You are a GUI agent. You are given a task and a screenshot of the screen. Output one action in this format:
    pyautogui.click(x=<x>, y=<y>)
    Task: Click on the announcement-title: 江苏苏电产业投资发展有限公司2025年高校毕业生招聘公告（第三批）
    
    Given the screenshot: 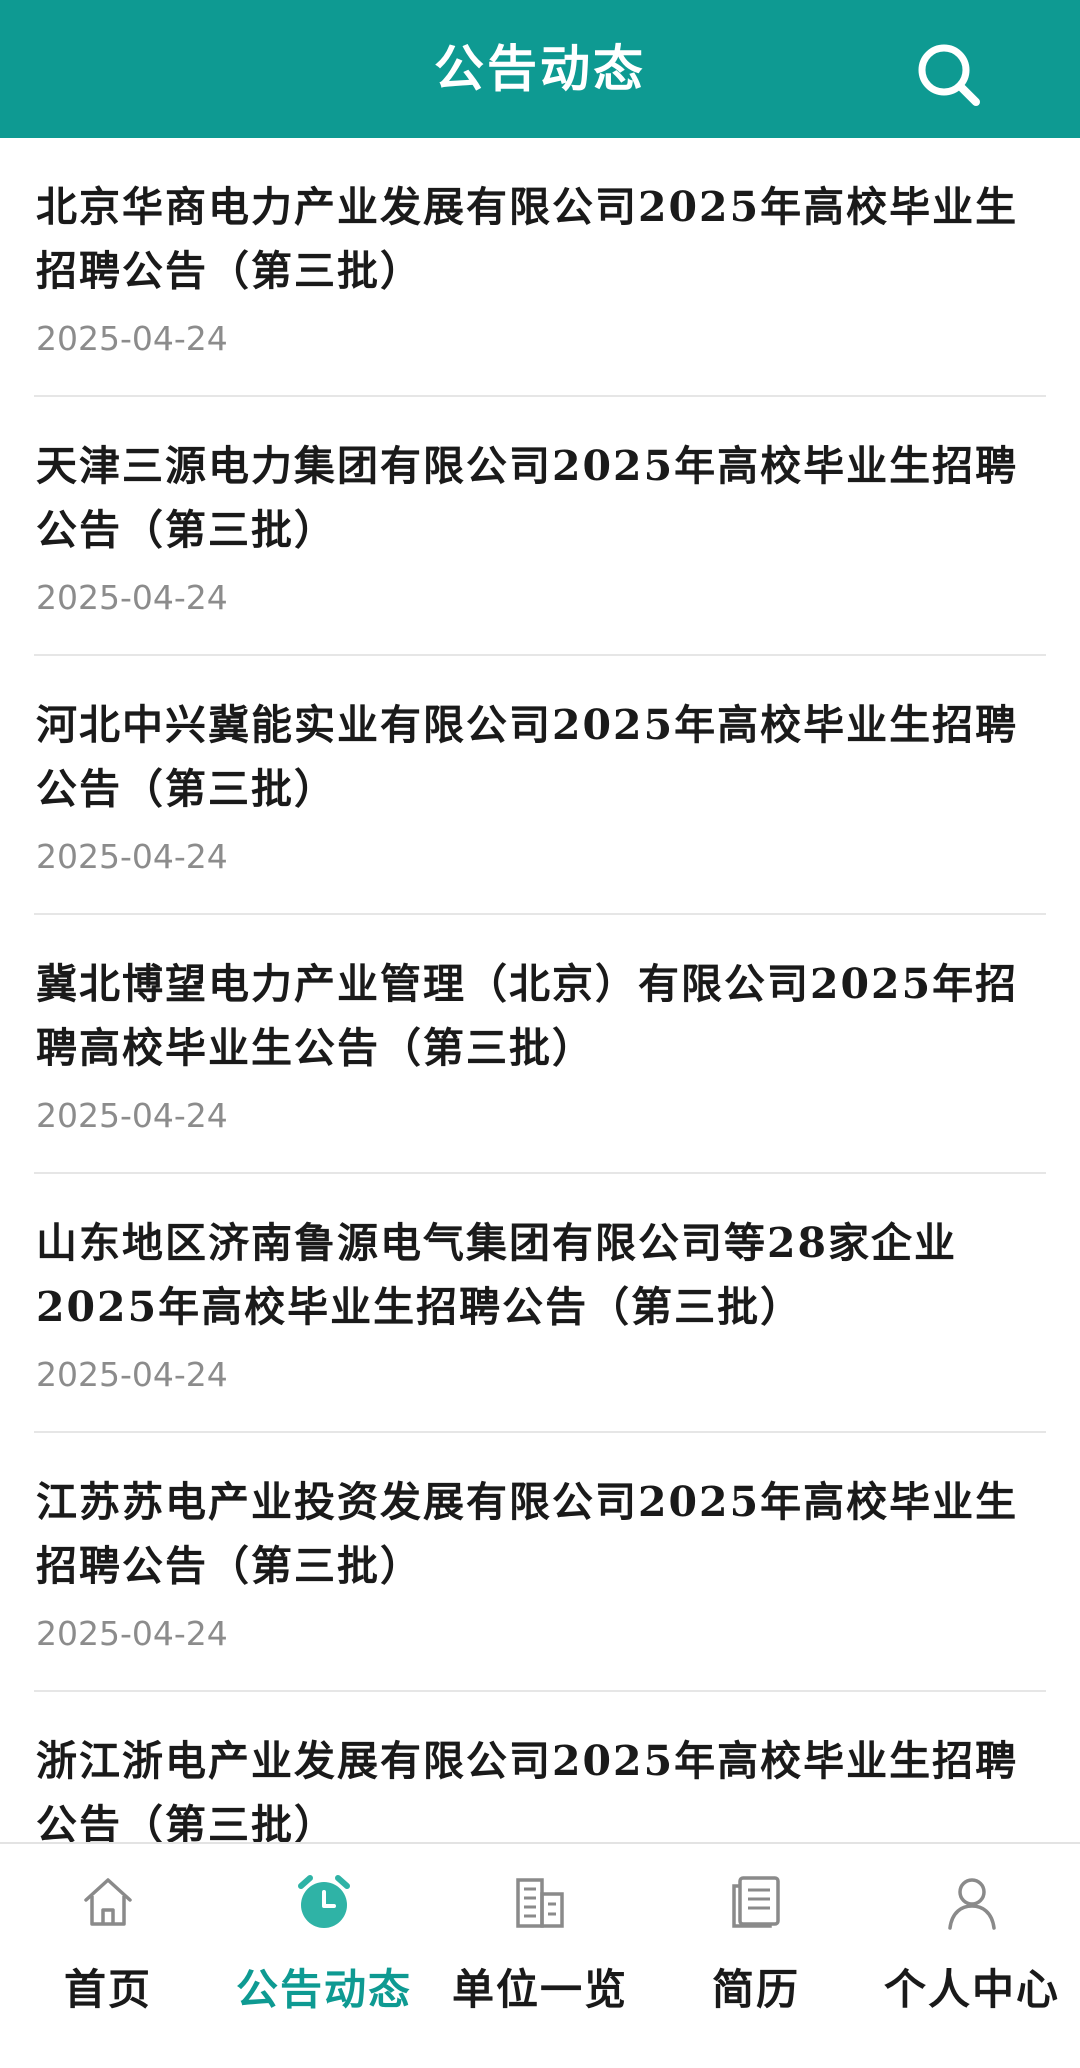 What is the action you would take?
    pyautogui.click(x=527, y=1534)
    